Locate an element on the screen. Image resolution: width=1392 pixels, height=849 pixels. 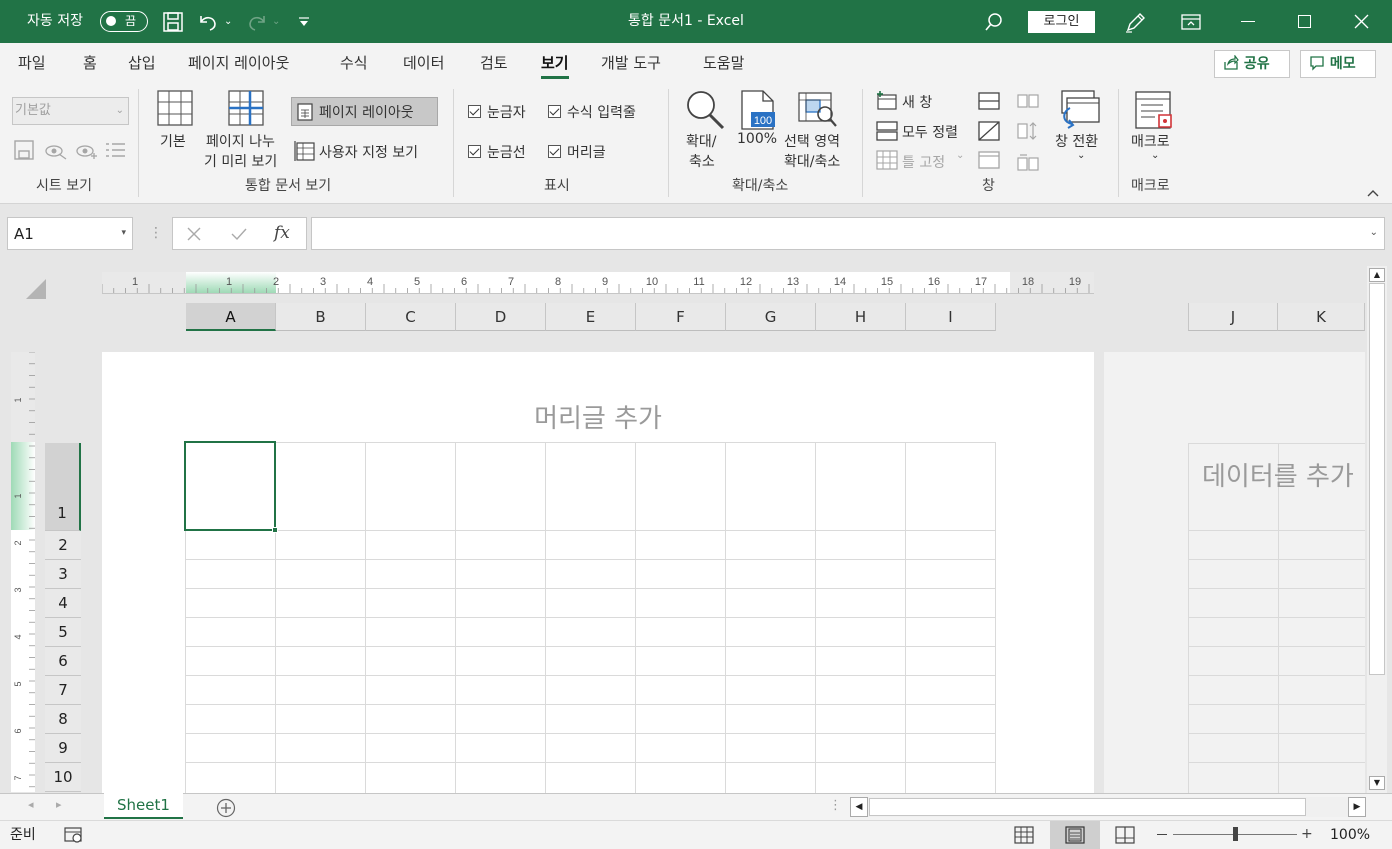
page-break-preview-label-2: 기 미리 보기 is located at coordinates (240, 161).